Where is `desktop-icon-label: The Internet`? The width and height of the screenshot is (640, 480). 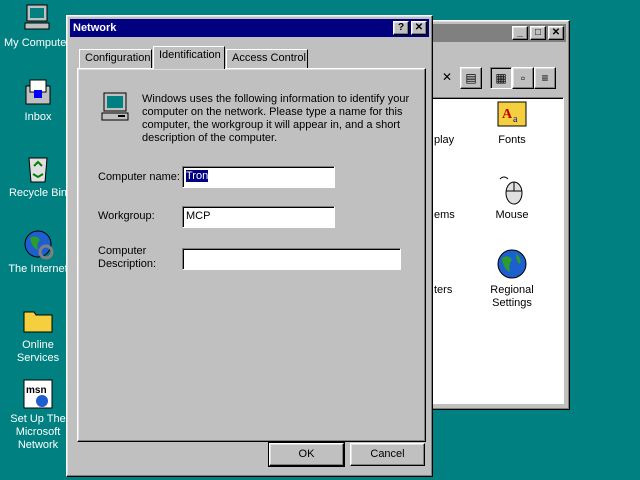
desktop-icon-label: The Internet is located at coordinates (38, 269).